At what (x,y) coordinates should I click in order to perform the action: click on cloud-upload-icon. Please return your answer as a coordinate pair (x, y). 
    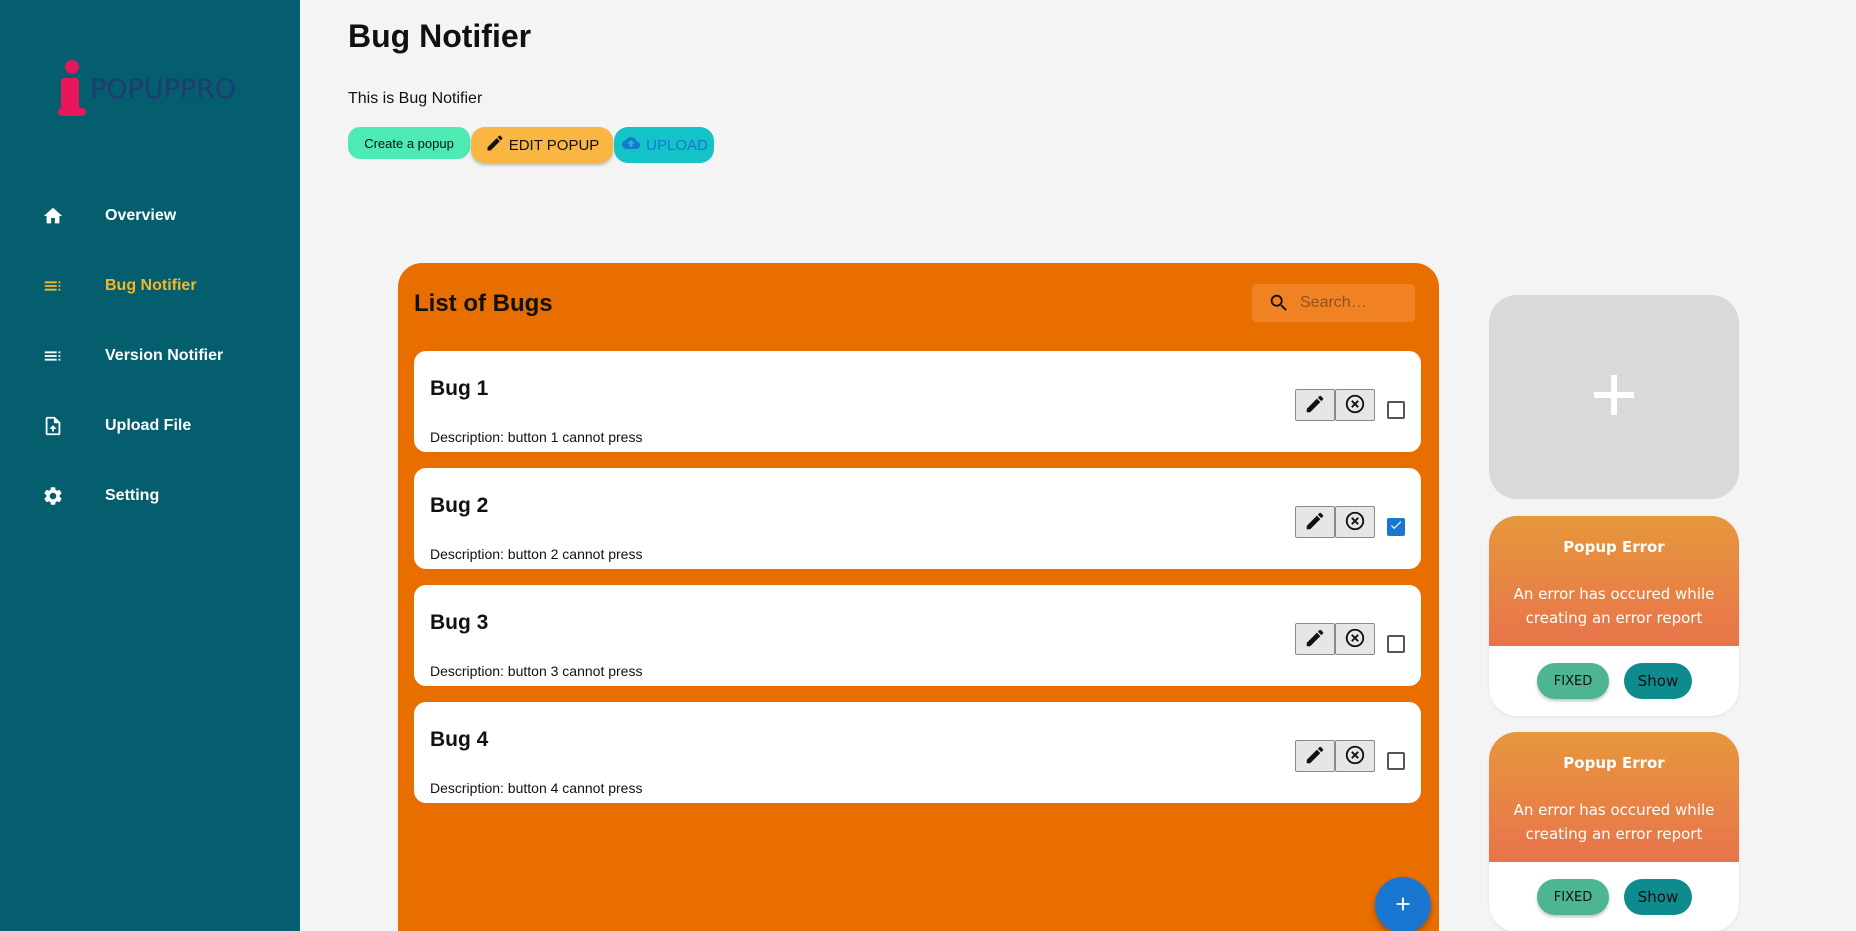
    Looking at the image, I should click on (631, 145).